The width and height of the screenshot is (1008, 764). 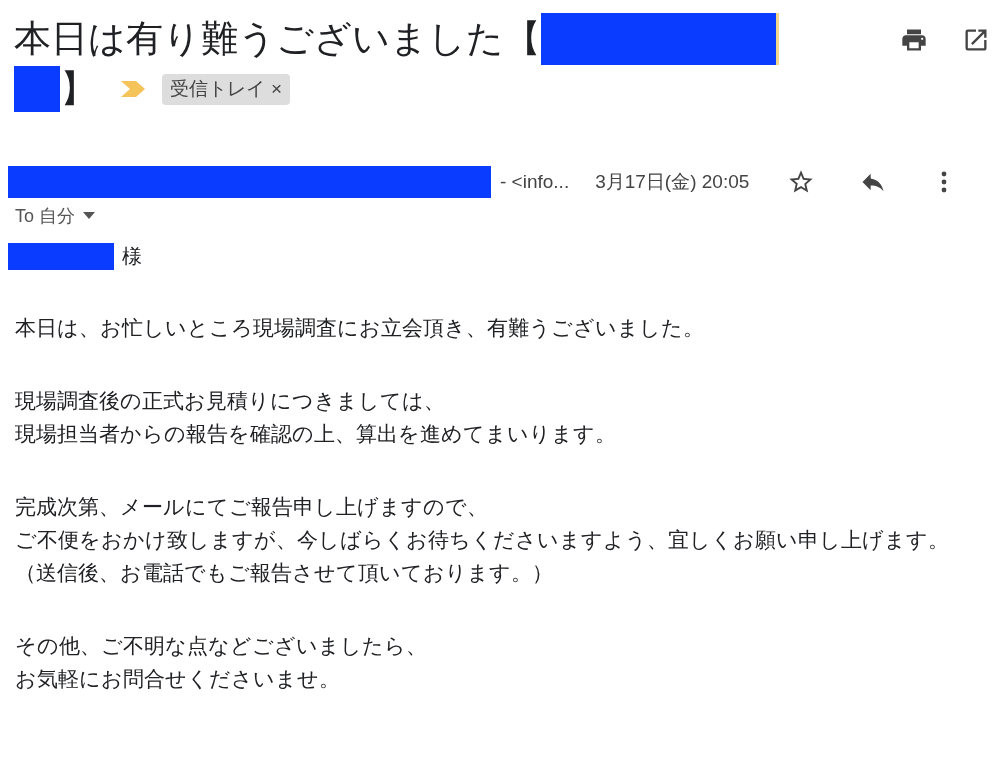 I want to click on body-text: その他、ご不明な点などございましたら、, so click(x=221, y=646).